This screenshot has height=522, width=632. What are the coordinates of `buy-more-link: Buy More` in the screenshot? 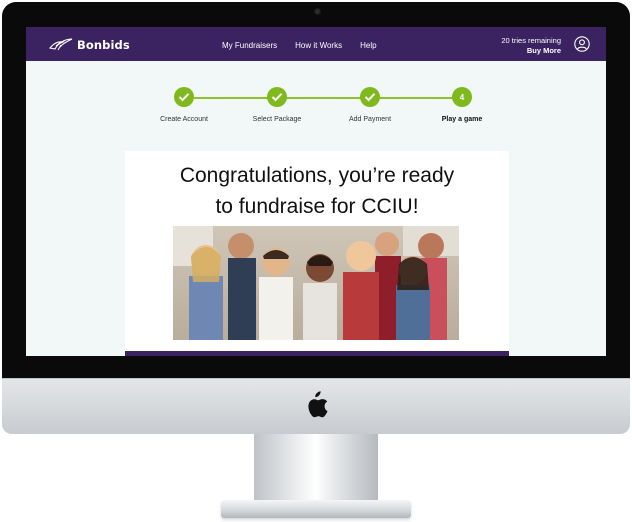 It's located at (531, 51).